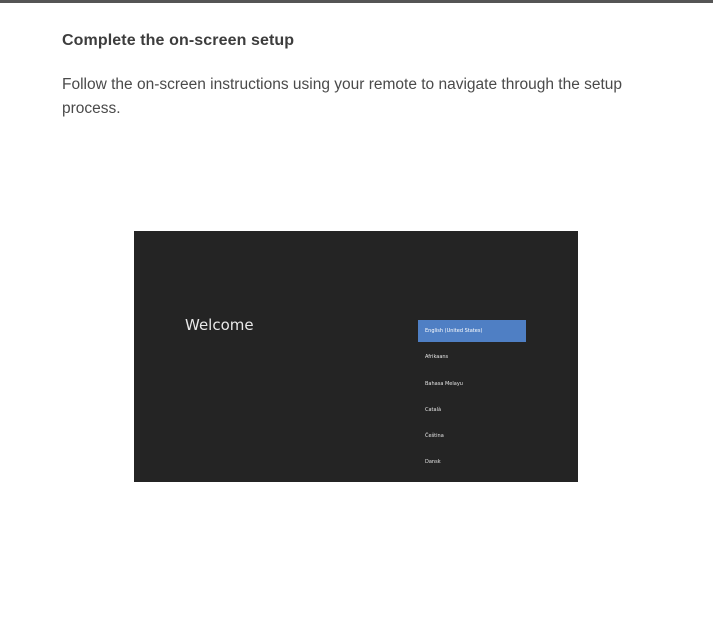 This screenshot has width=713, height=635. What do you see at coordinates (472, 357) in the screenshot?
I see `language-option-afrikaans: Afrikaans` at bounding box center [472, 357].